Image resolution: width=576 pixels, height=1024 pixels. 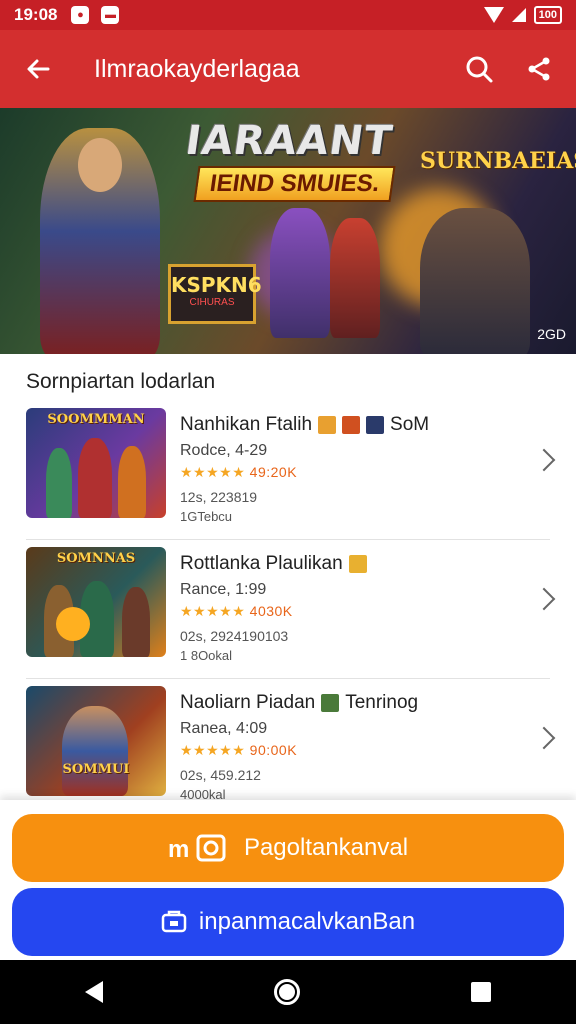 I want to click on search-button, so click(x=479, y=69).